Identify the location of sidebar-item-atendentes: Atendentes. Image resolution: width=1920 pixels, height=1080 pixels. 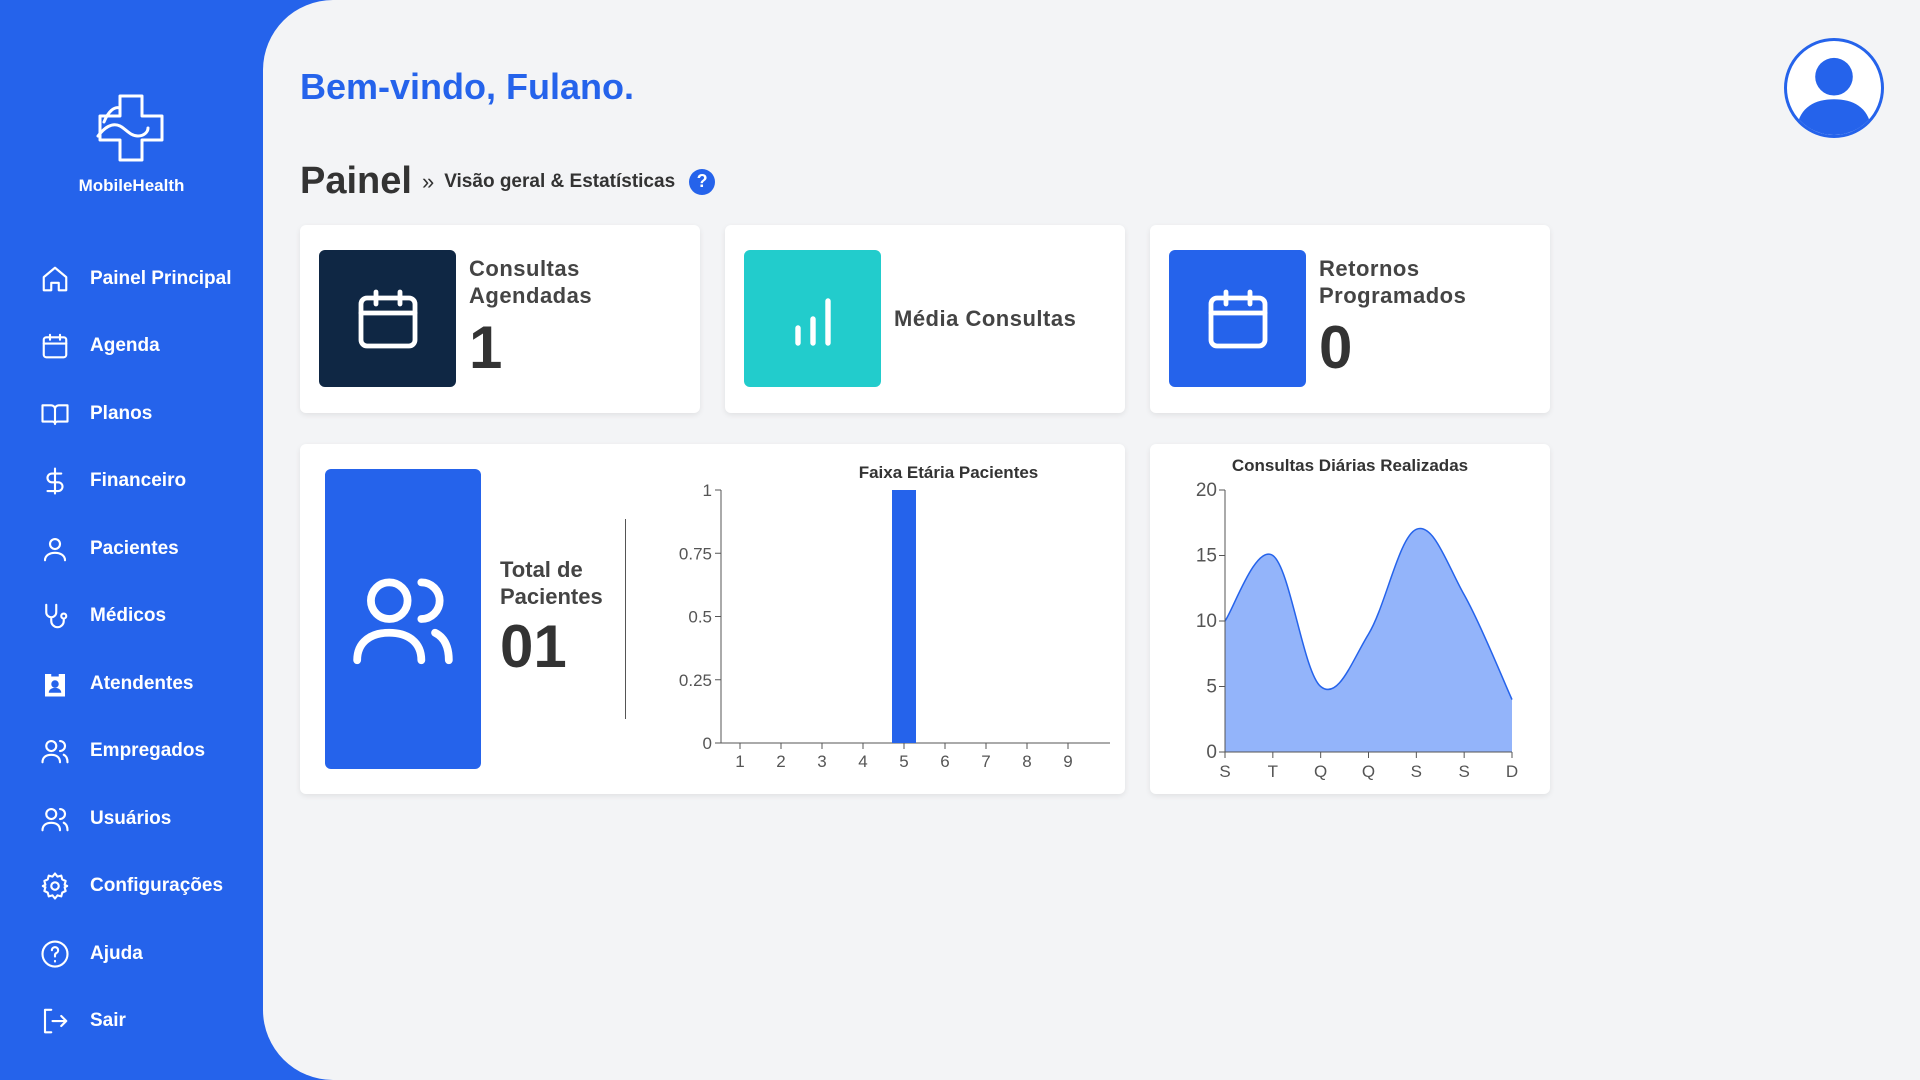
(131, 684).